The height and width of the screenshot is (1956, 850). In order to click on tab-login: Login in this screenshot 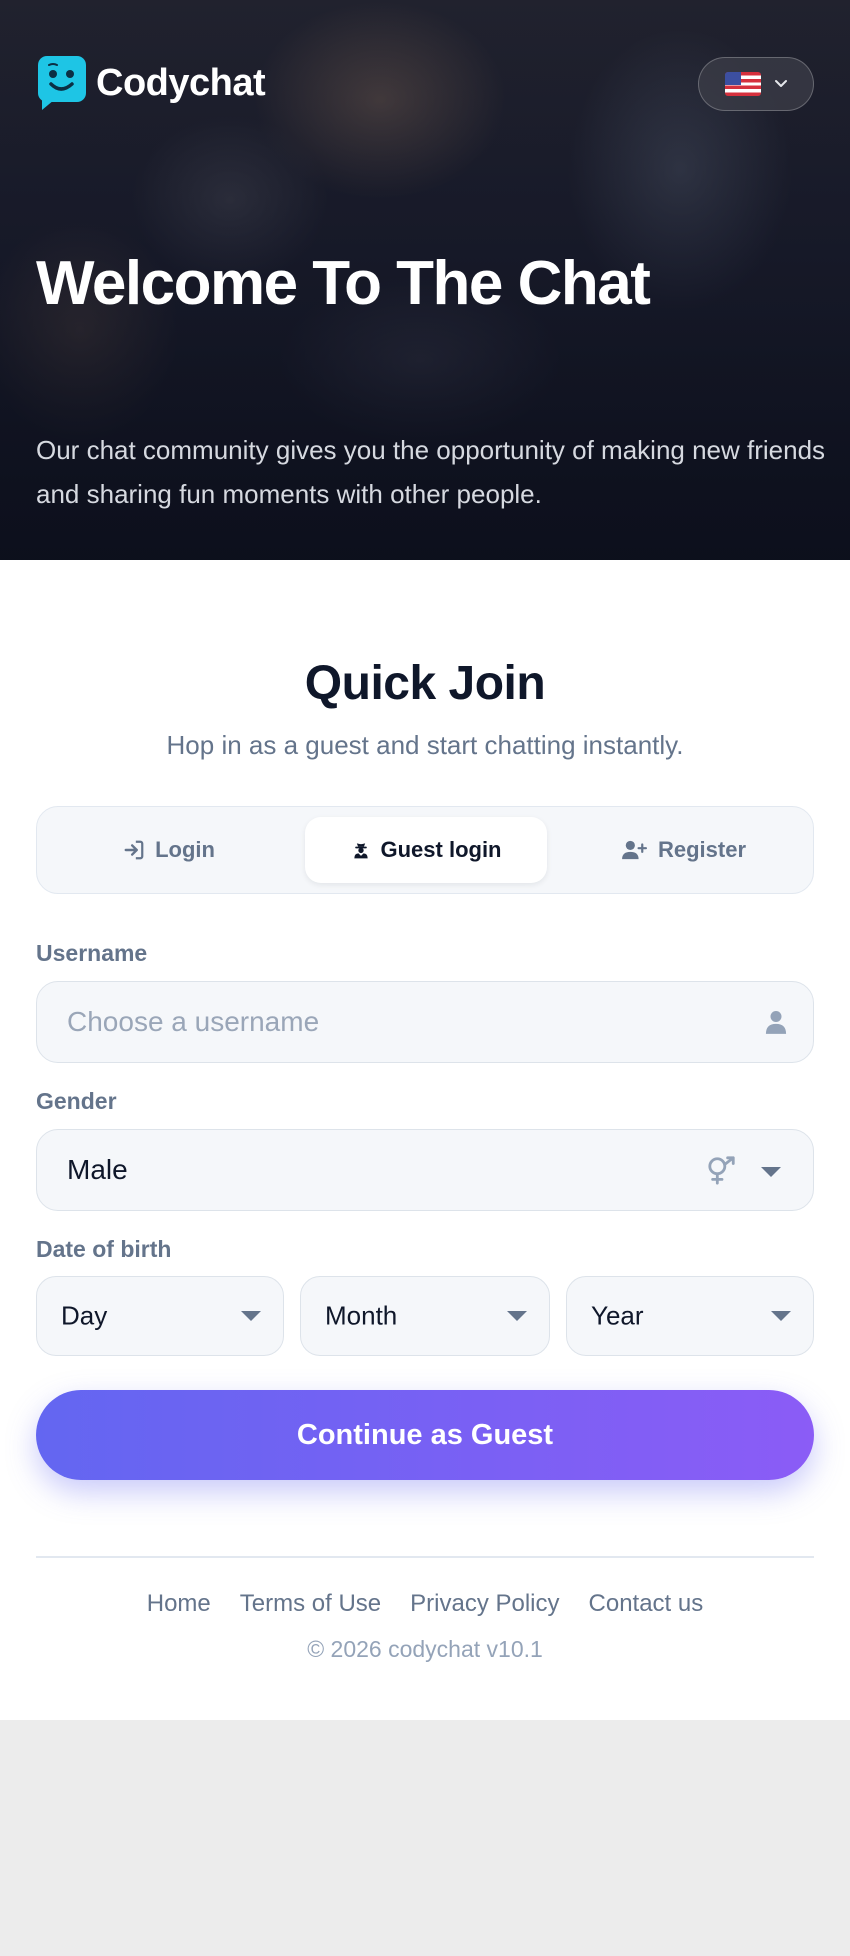, I will do `click(169, 850)`.